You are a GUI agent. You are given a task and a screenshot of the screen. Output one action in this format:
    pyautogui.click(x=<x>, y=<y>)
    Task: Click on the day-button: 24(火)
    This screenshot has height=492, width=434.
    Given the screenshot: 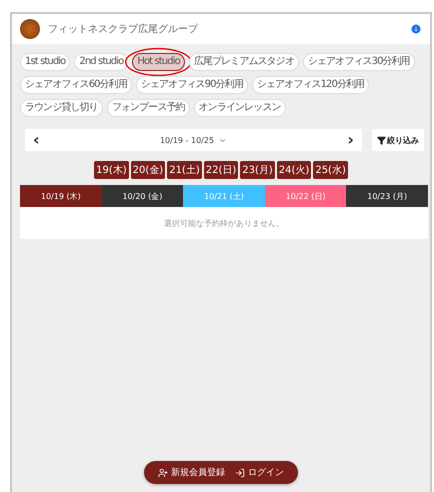 What is the action you would take?
    pyautogui.click(x=294, y=170)
    